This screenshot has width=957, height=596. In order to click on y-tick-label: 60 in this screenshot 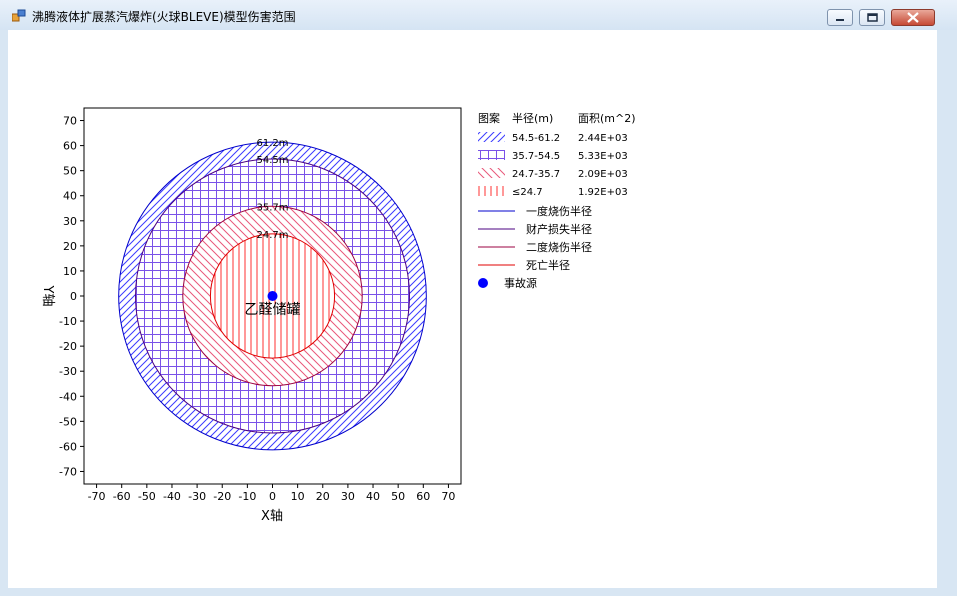, I will do `click(70, 146)`.